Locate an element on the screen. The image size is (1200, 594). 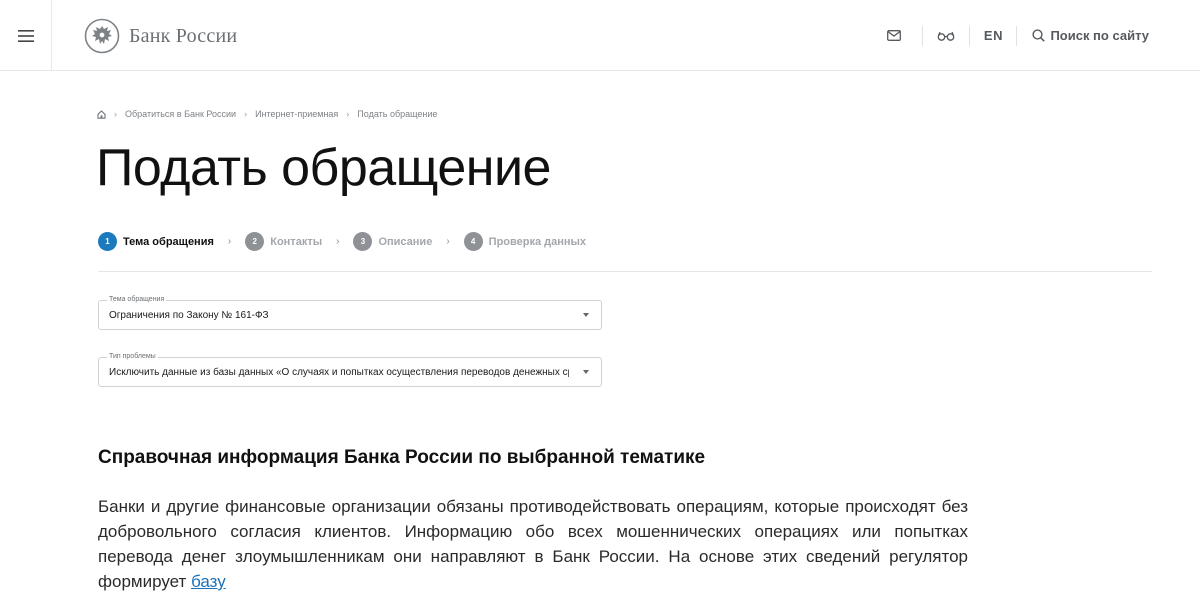
topic-select-label: Тема обращения is located at coordinates (137, 300).